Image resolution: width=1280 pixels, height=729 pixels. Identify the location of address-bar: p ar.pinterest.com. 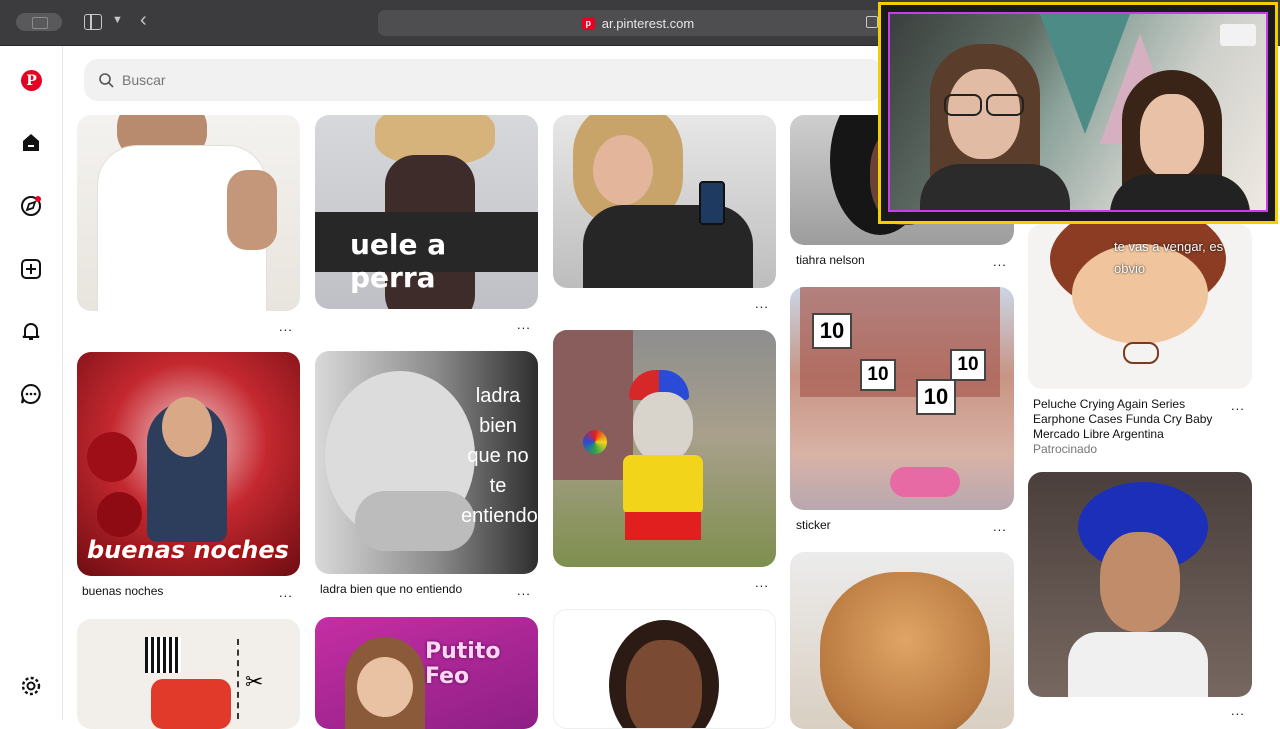
(638, 23).